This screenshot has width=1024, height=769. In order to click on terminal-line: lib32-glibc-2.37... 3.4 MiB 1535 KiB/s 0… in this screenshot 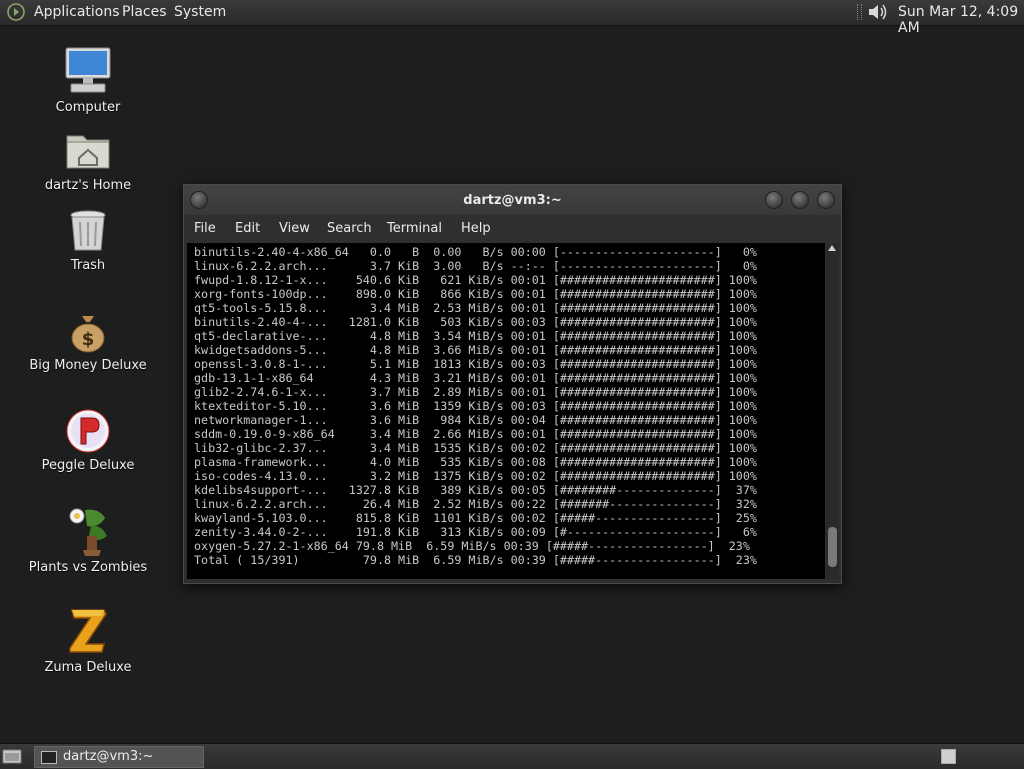, I will do `click(475, 448)`.